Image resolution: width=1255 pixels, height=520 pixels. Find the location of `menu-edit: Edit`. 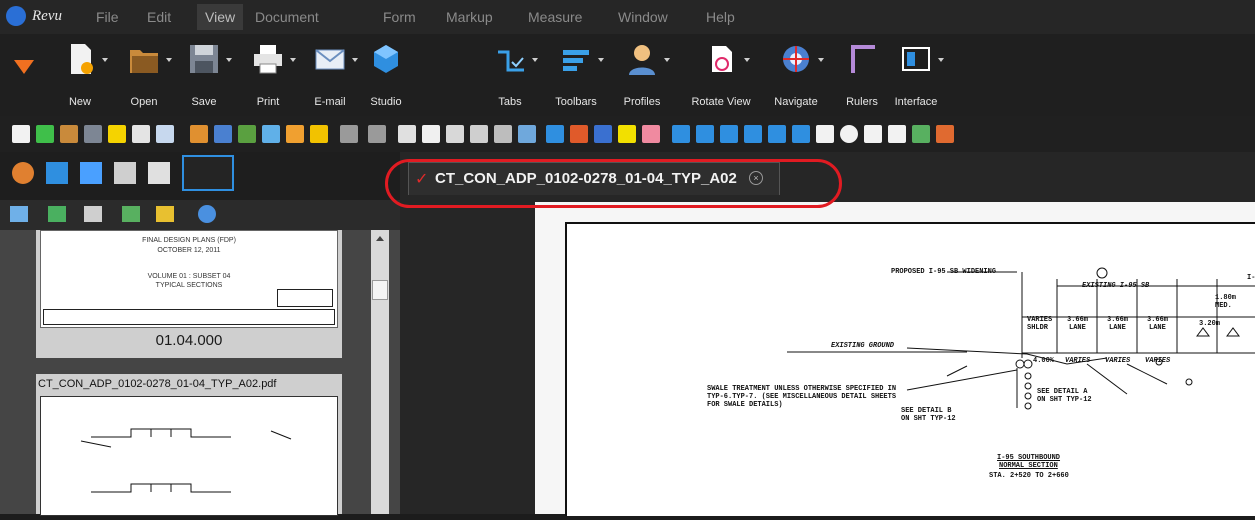

menu-edit: Edit is located at coordinates (159, 17).